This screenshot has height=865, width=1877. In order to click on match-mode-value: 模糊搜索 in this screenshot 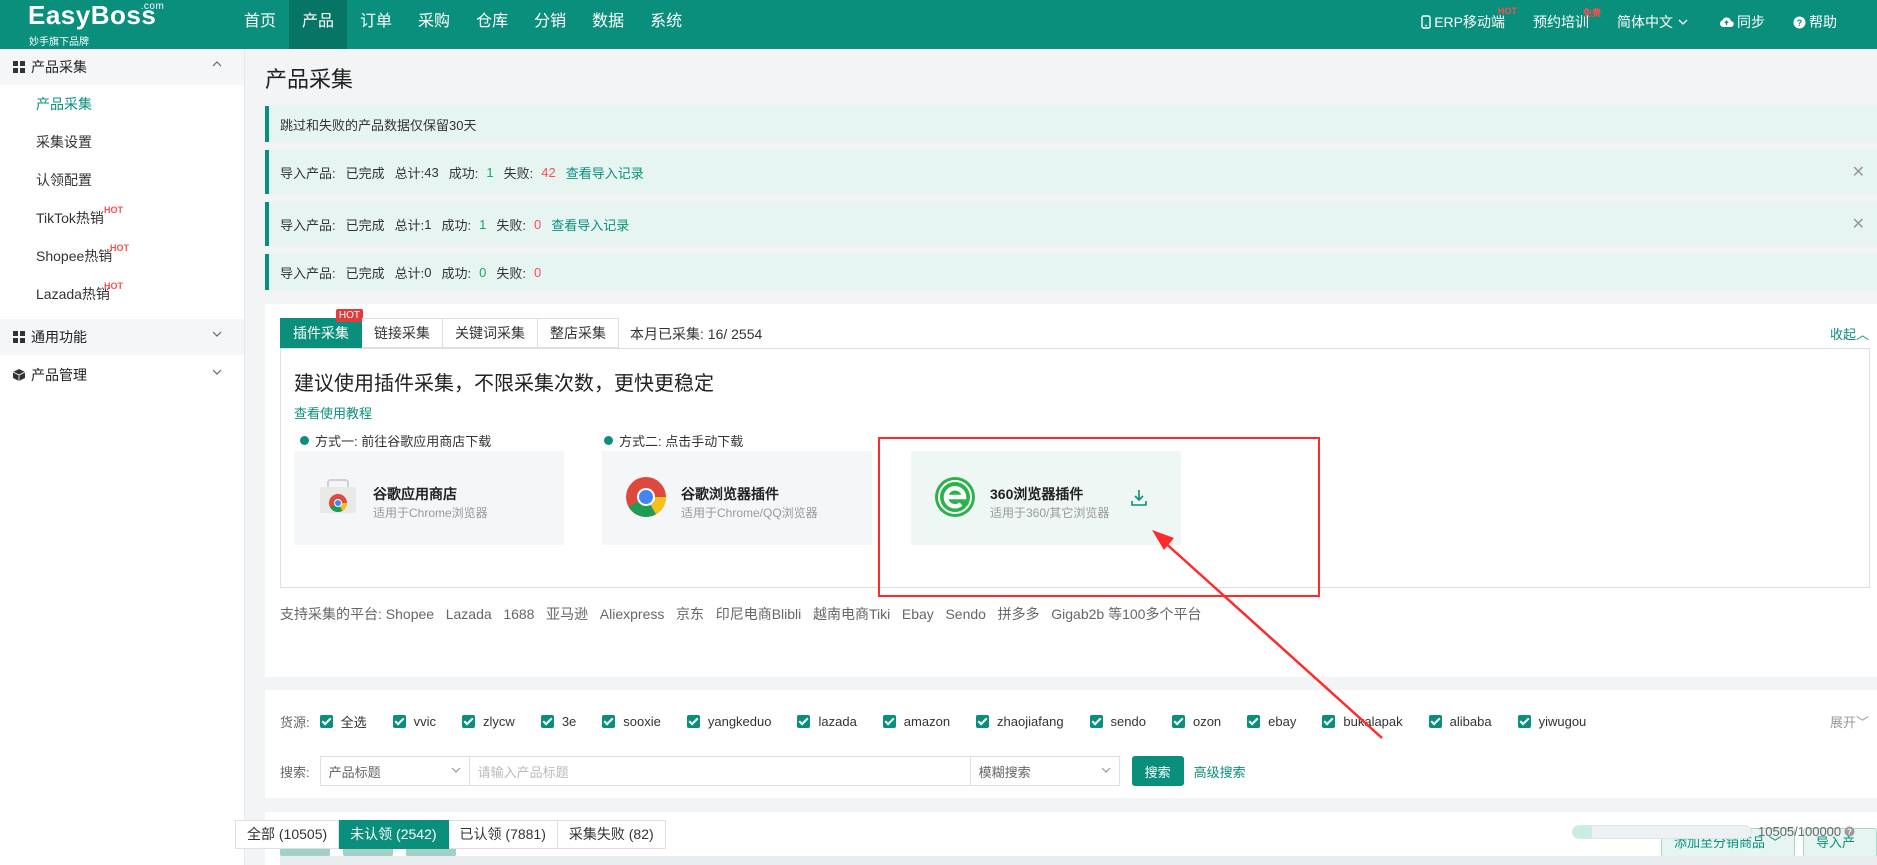, I will do `click(1004, 772)`.